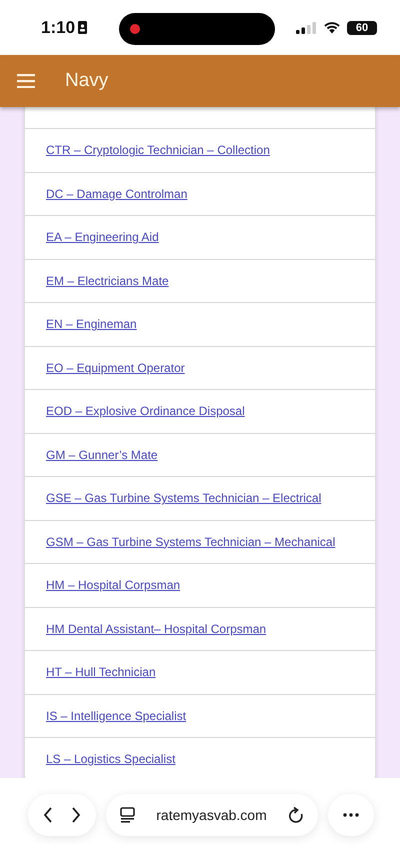 This screenshot has width=400, height=867. What do you see at coordinates (91, 324) in the screenshot?
I see `rating-link: EN – Engineman` at bounding box center [91, 324].